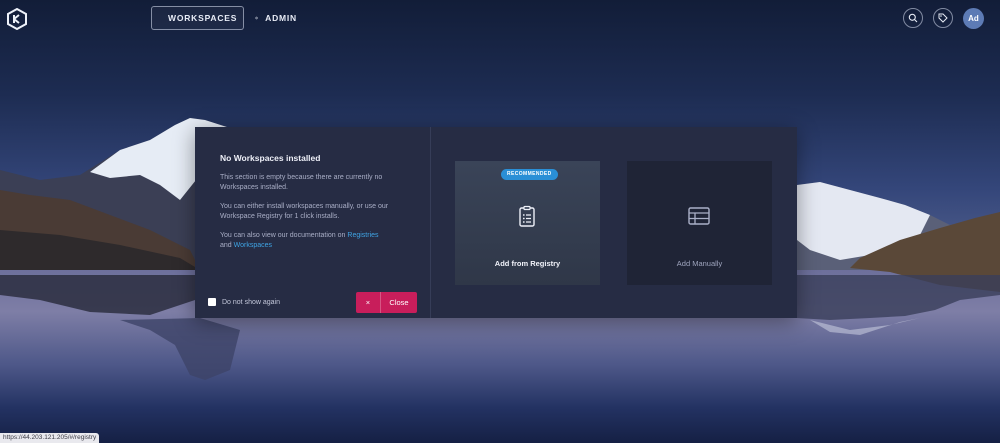 The width and height of the screenshot is (1000, 443). Describe the element at coordinates (251, 302) in the screenshot. I see `dont-show-again-label: Do not show again` at that location.